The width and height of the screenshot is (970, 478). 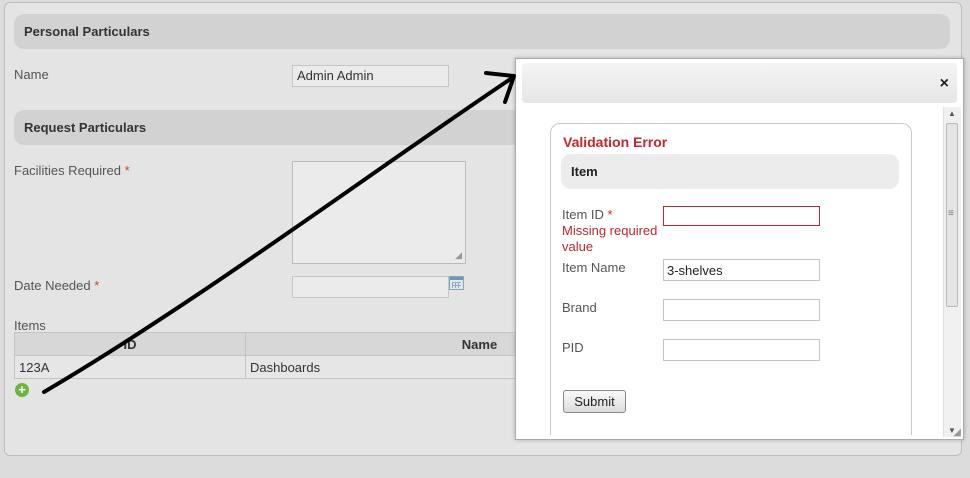 I want to click on date-needed-input, so click(x=370, y=287).